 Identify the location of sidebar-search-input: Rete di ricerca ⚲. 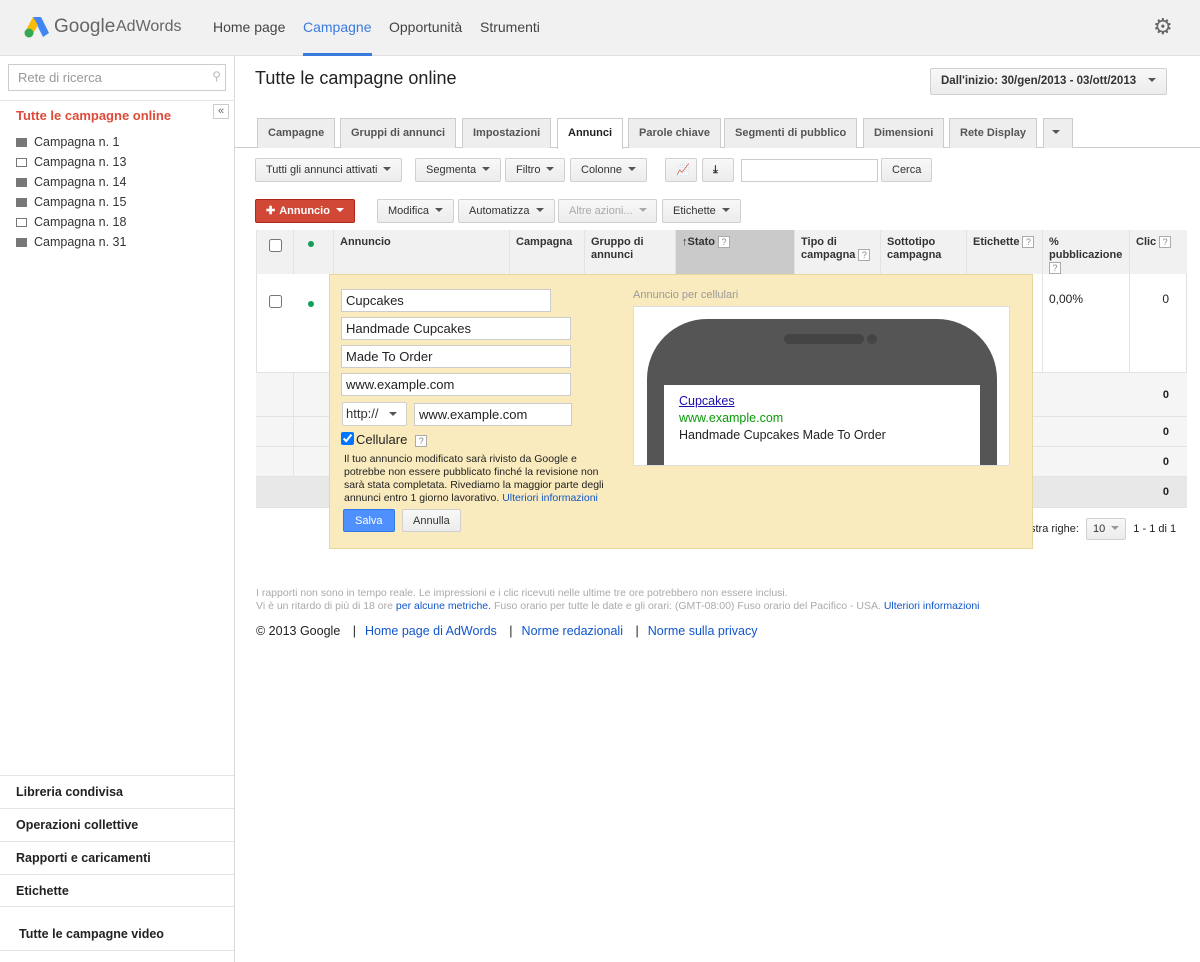
(117, 77).